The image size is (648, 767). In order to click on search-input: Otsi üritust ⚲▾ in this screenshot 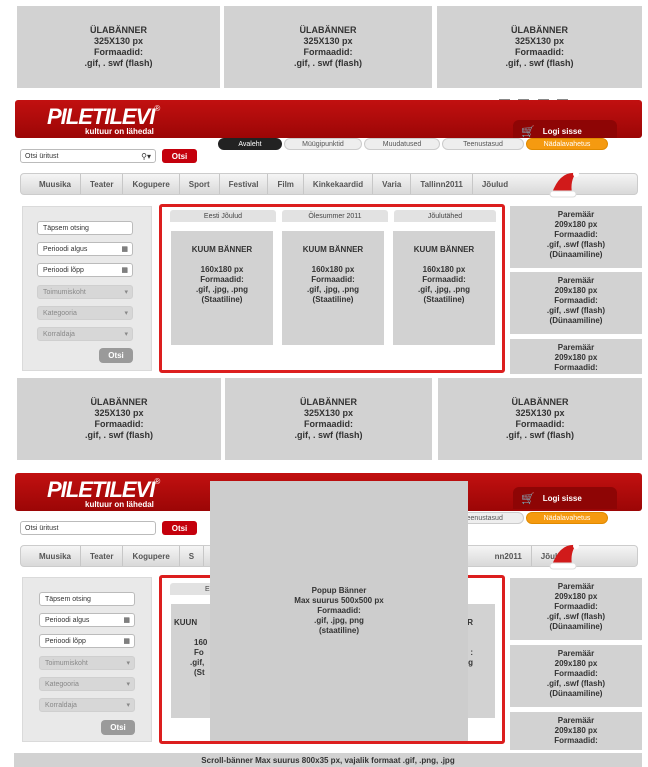, I will do `click(88, 156)`.